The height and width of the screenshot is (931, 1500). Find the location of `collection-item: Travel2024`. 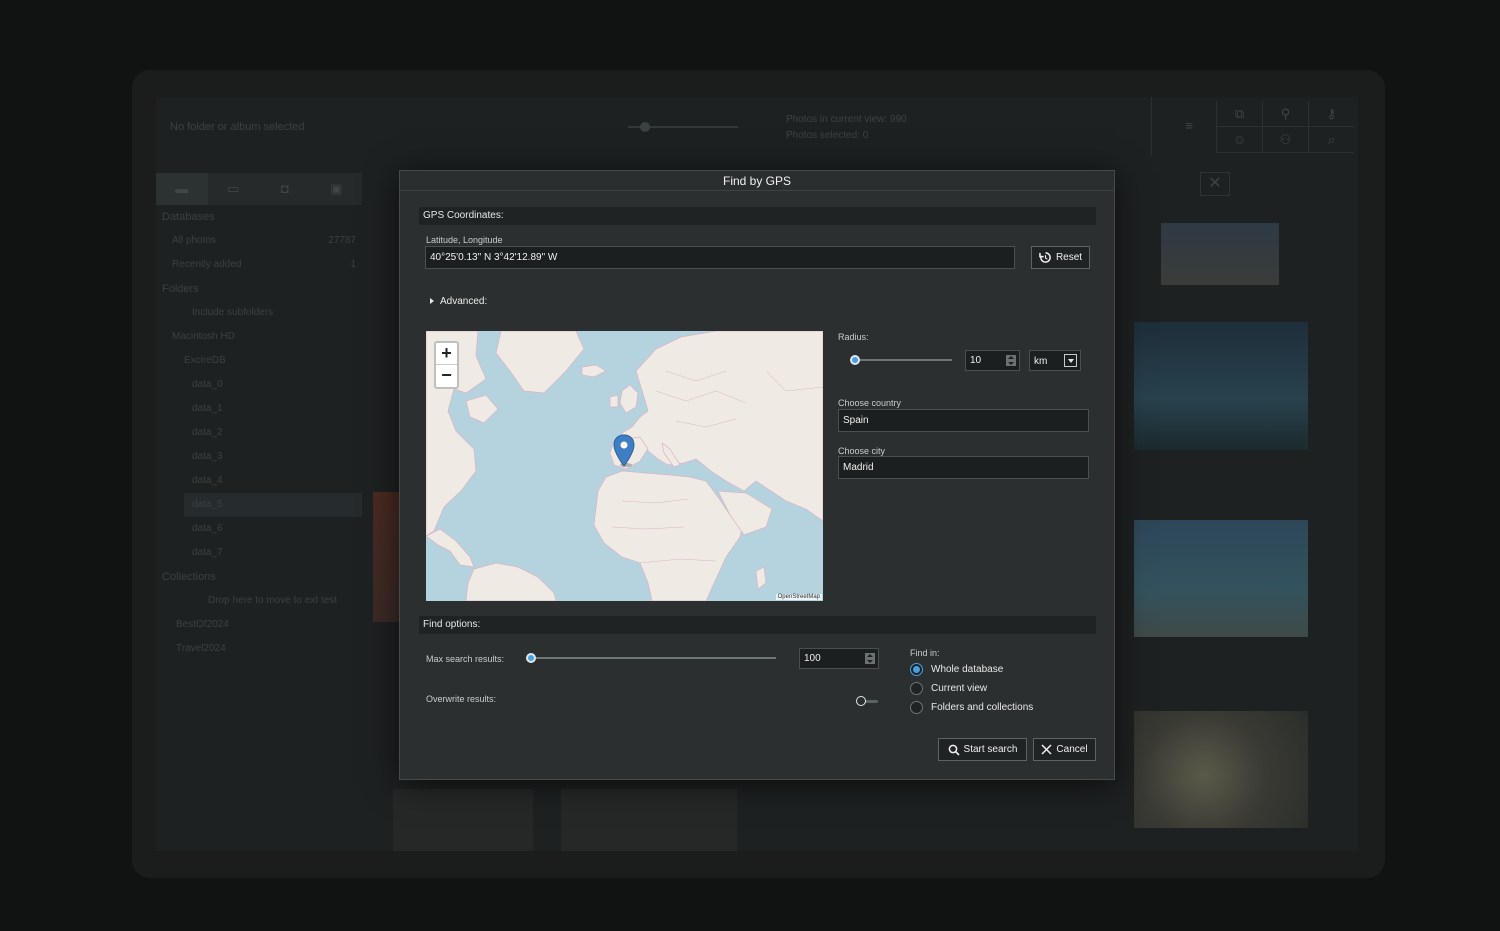

collection-item: Travel2024 is located at coordinates (259, 649).